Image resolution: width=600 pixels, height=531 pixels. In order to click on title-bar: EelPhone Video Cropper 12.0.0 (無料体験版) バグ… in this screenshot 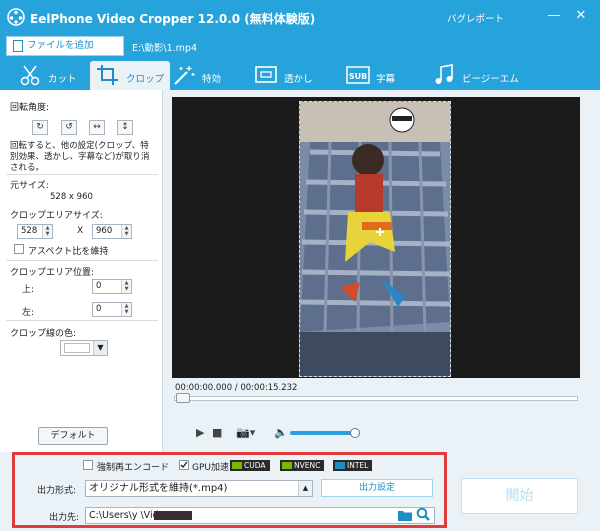, I will do `click(300, 17)`.